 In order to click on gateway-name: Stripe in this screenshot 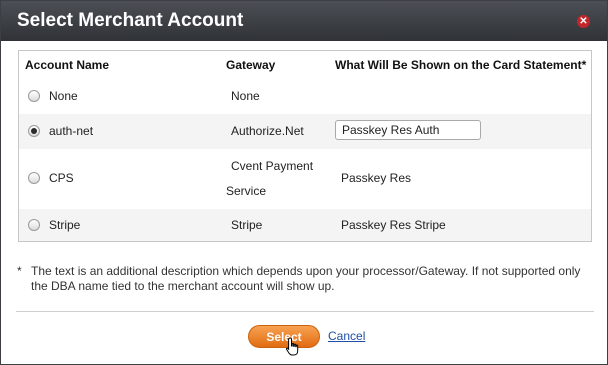, I will do `click(247, 225)`.